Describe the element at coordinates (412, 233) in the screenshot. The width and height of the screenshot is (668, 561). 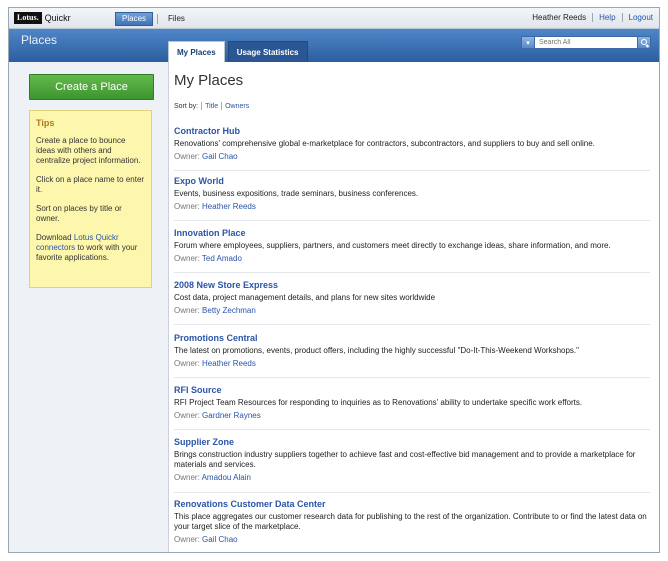
I see `place-name-link: Innovation Place` at that location.